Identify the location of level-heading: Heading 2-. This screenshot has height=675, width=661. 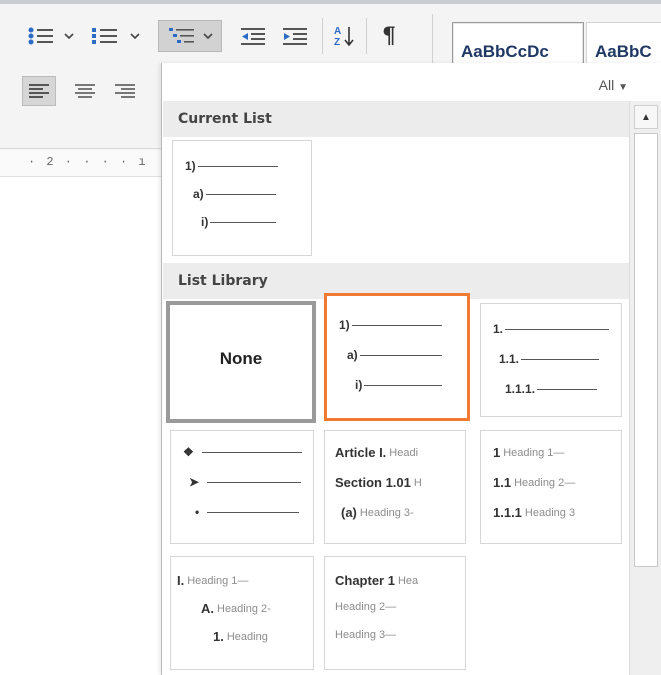
(244, 608).